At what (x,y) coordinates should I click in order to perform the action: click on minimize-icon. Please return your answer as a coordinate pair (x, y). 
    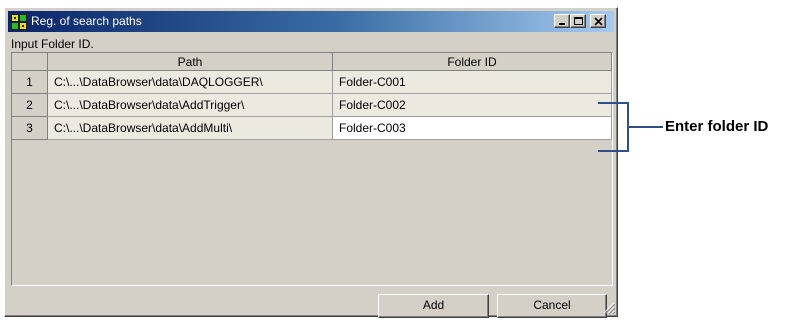
    Looking at the image, I should click on (562, 24).